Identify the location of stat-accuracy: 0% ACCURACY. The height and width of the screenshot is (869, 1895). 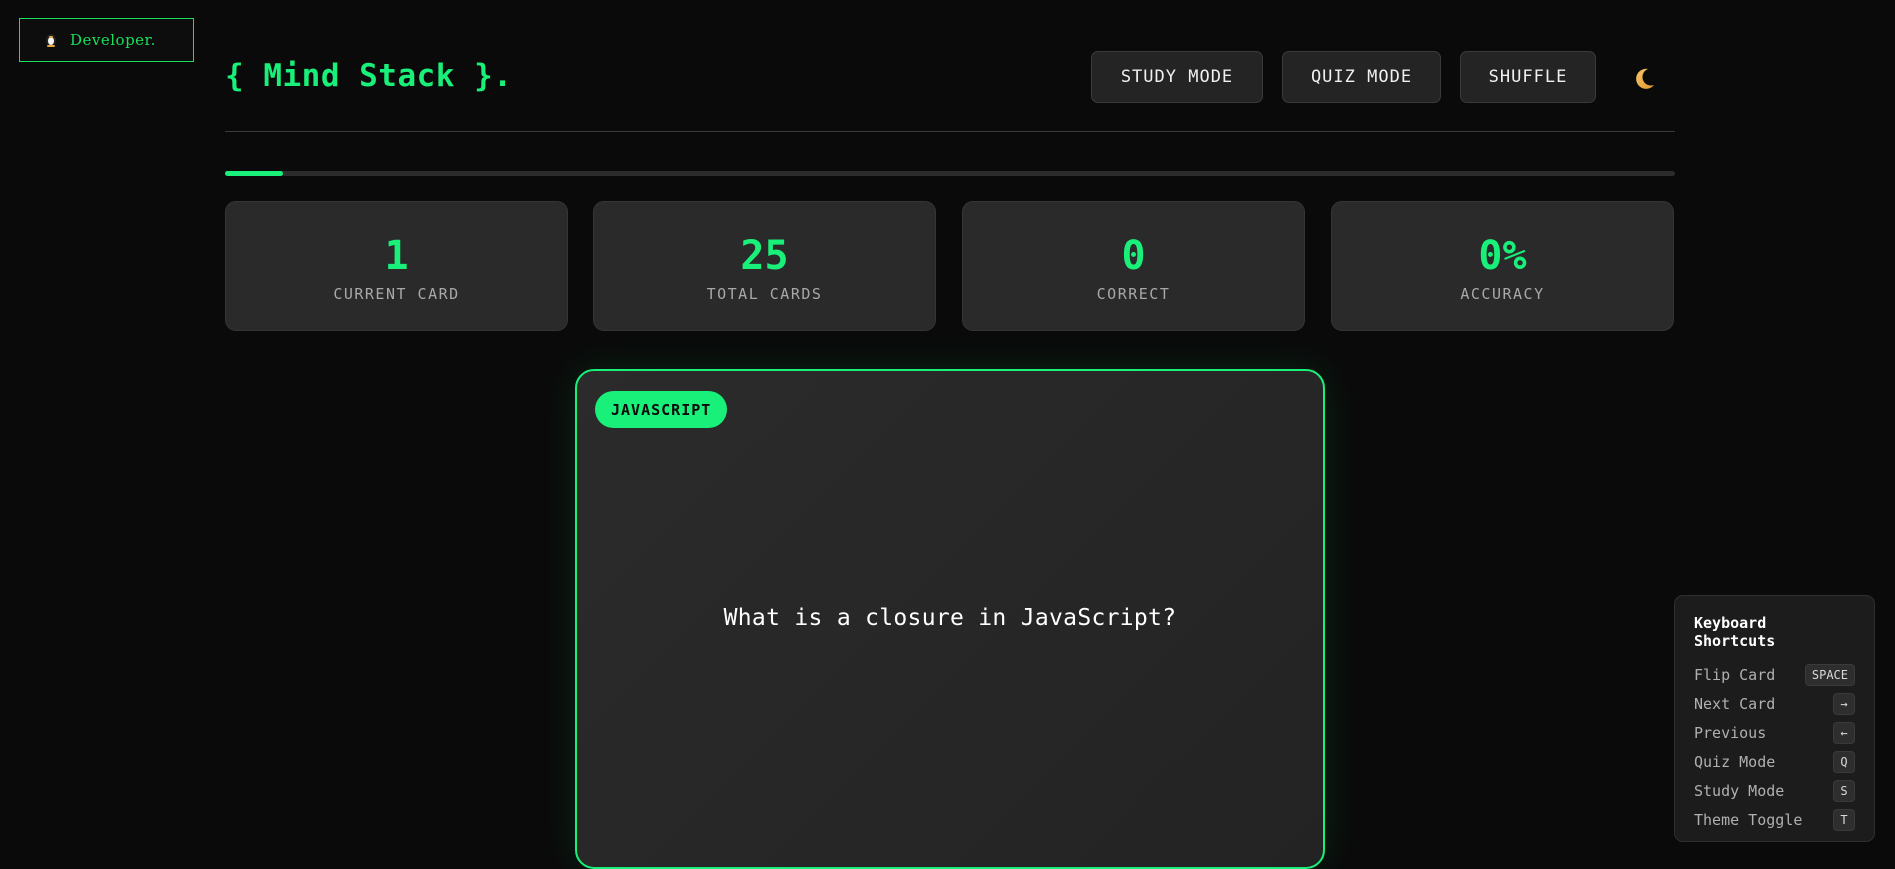
(1502, 266).